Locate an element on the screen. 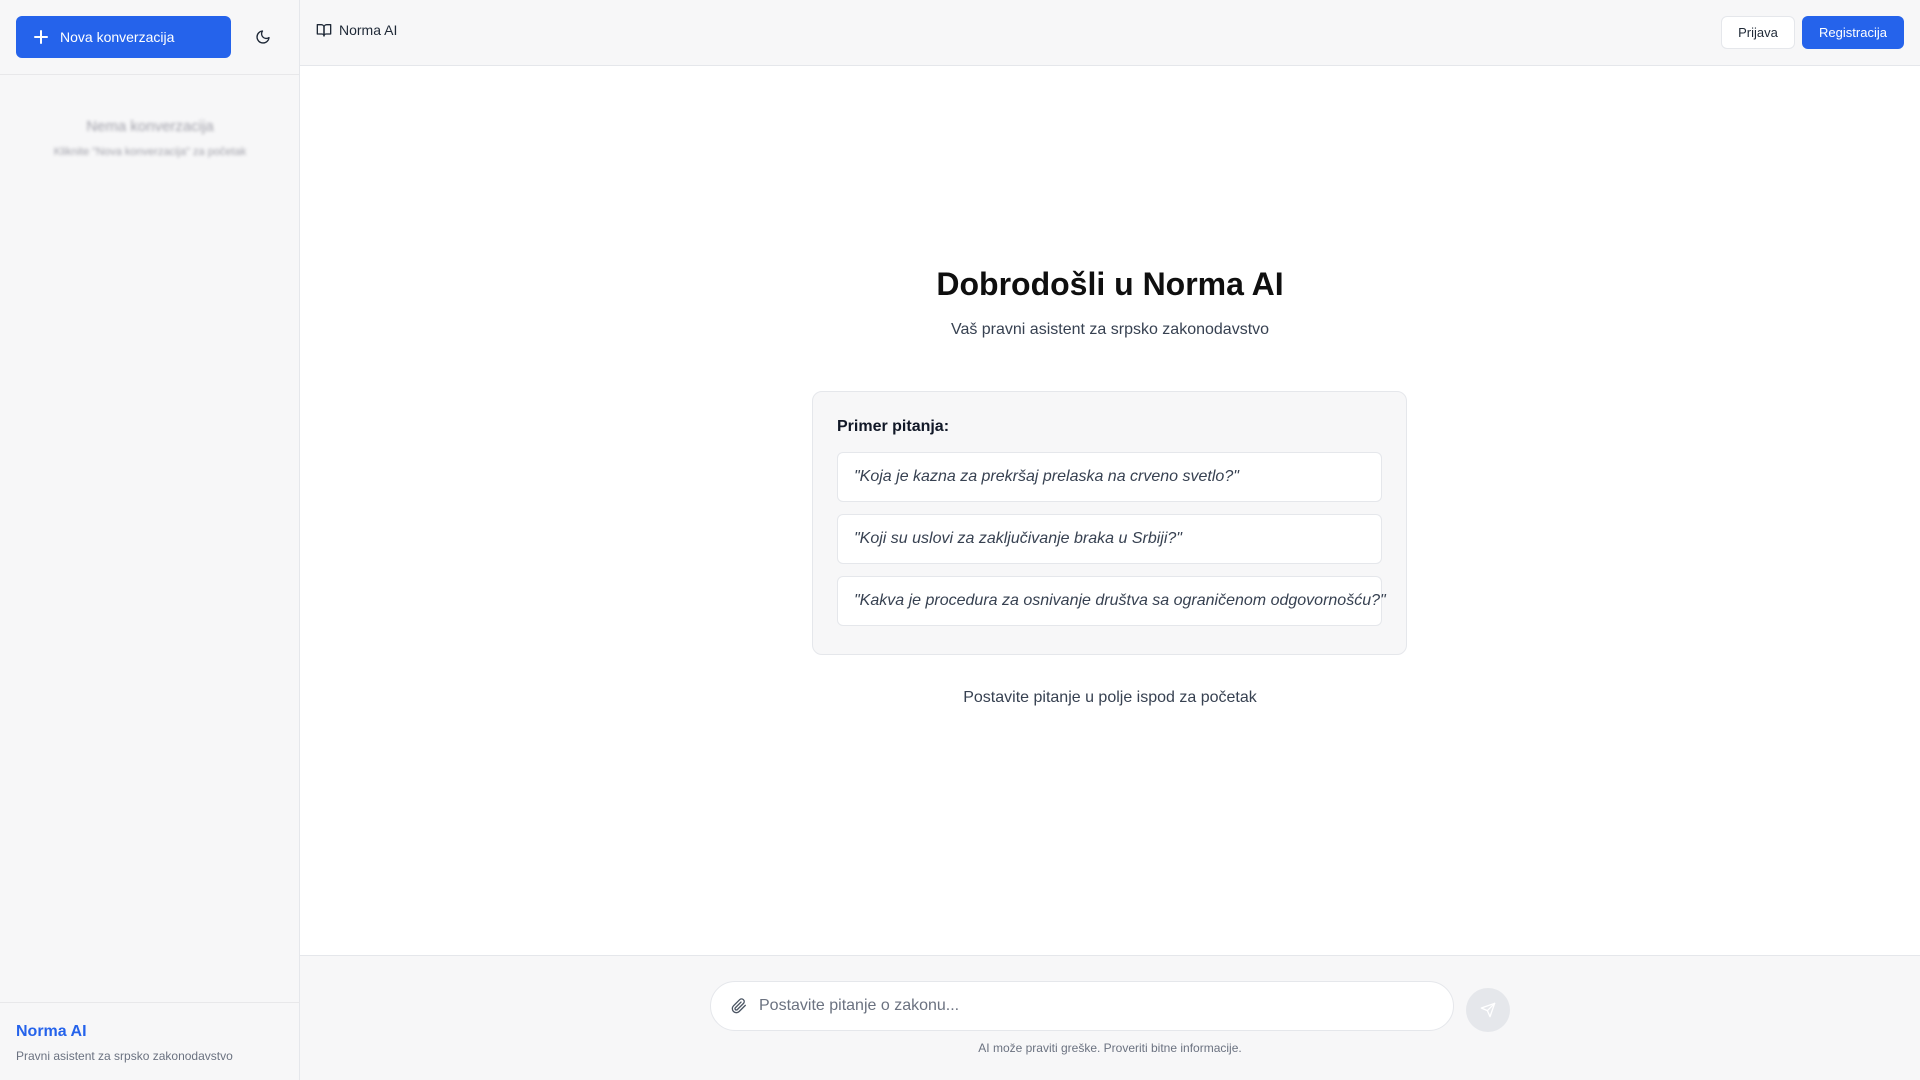 The image size is (1920, 1080). sidebar-top: Nova konverzacija is located at coordinates (149, 37).